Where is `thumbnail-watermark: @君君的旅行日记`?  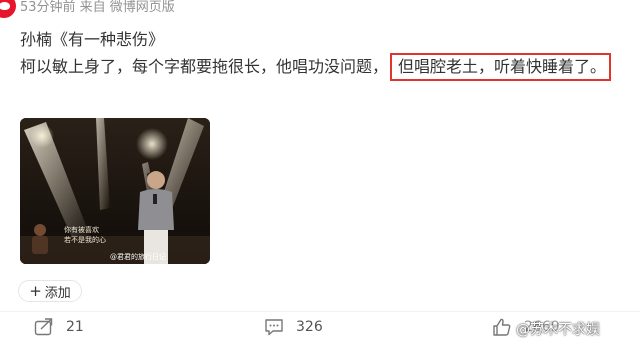 thumbnail-watermark: @君君的旅行日记 is located at coordinates (138, 256).